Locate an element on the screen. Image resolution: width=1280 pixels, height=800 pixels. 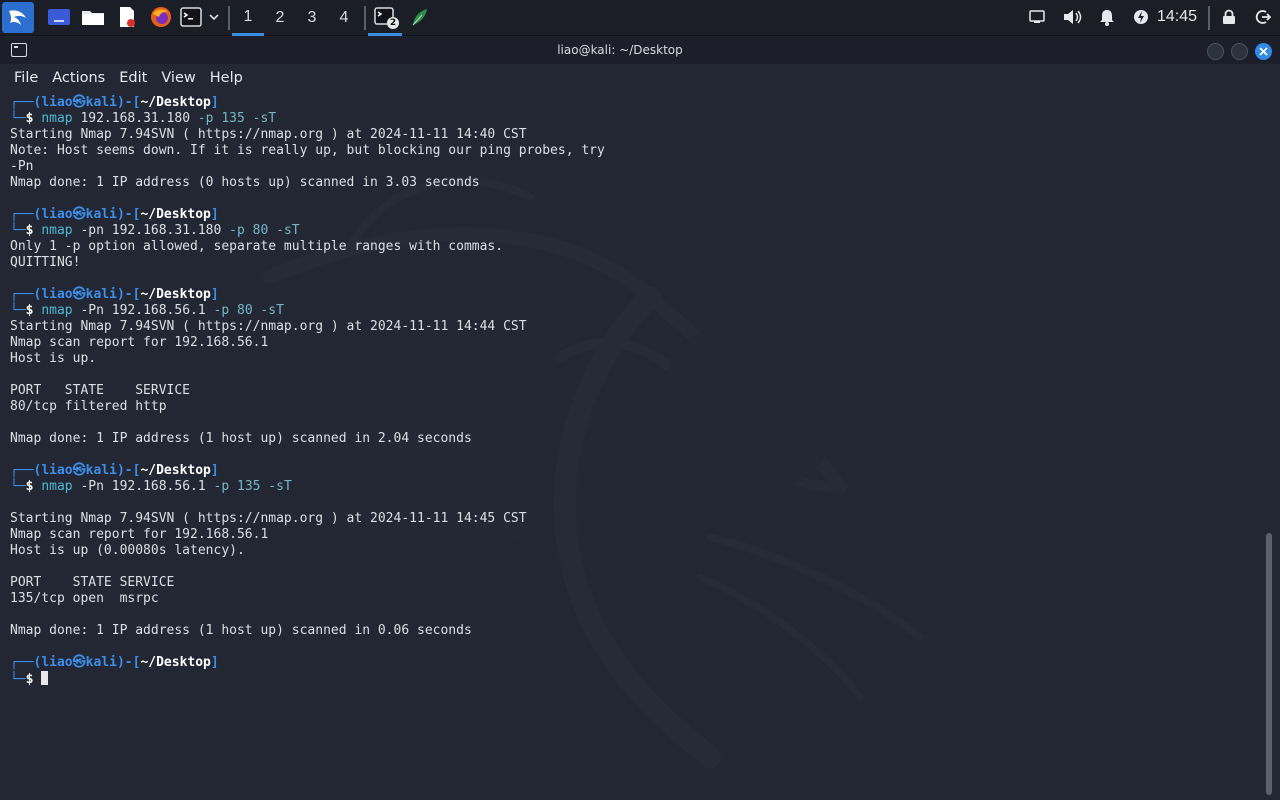
notifications-bell-icon is located at coordinates (1107, 17).